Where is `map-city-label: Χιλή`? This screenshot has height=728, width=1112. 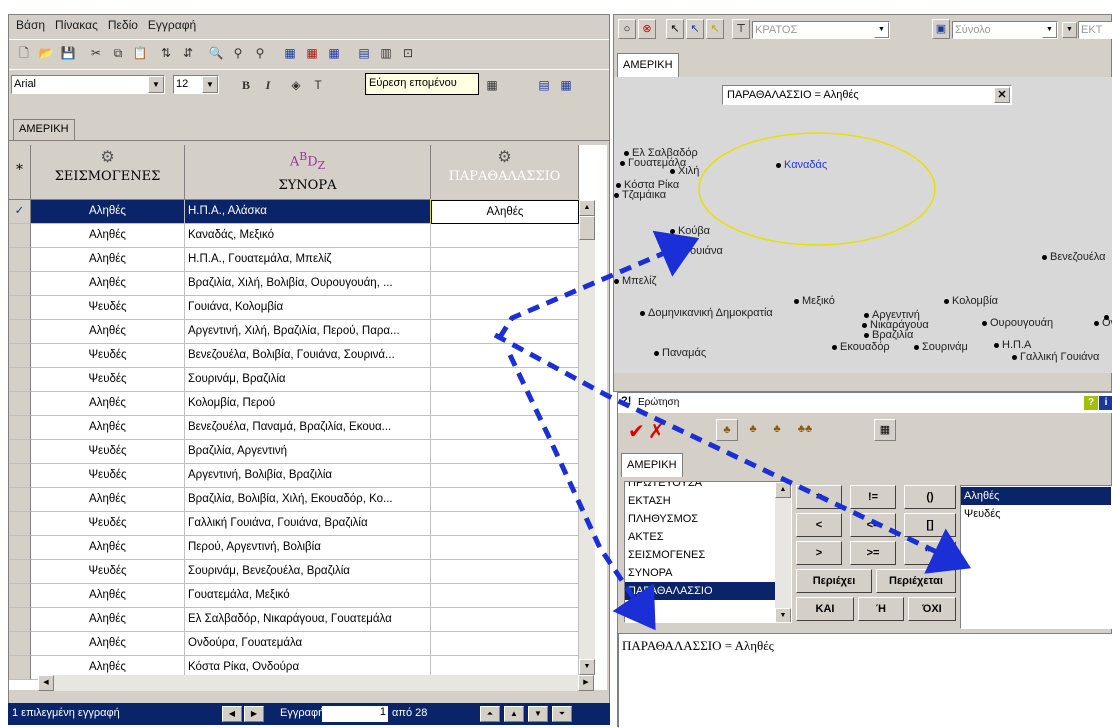
map-city-label: Χιλή is located at coordinates (684, 171).